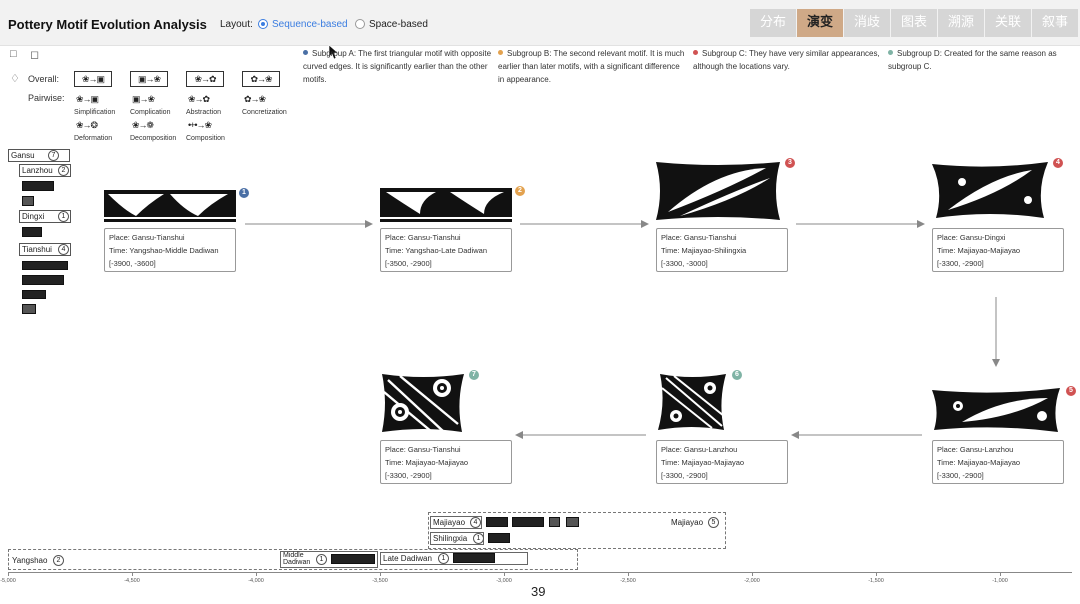 This screenshot has height=604, width=1080. What do you see at coordinates (520, 191) in the screenshot?
I see `sequence-badge-2: 2` at bounding box center [520, 191].